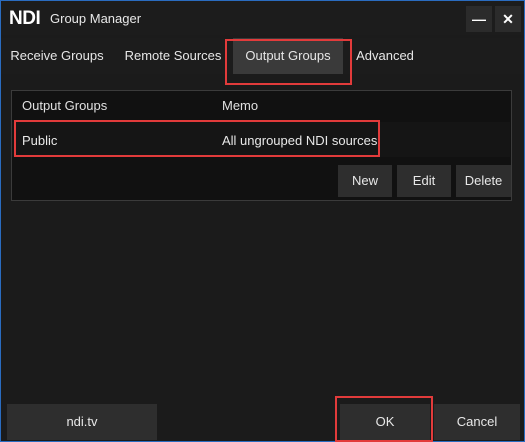 Image resolution: width=525 pixels, height=442 pixels. Describe the element at coordinates (508, 19) in the screenshot. I see `close-icon: ✕` at that location.